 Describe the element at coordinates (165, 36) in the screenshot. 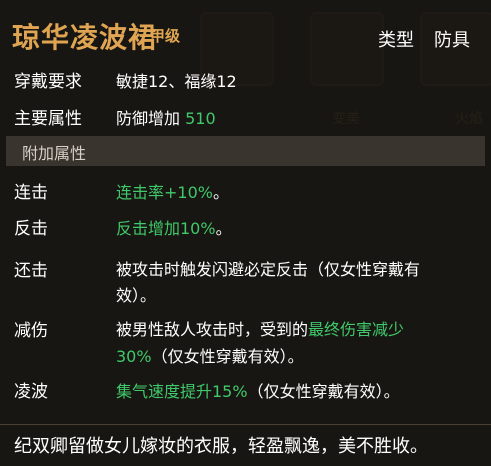

I see `item-grade: 甲级` at that location.